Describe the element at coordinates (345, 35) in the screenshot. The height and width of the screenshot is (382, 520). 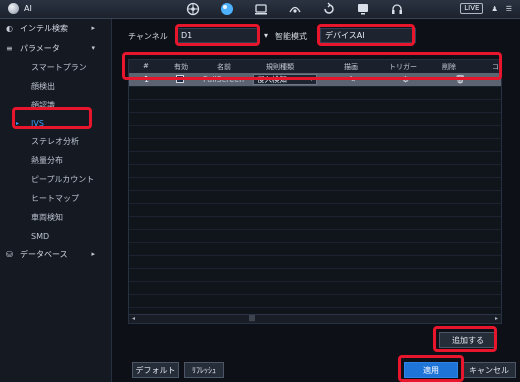
I see `mode-value: デバイスAI` at that location.